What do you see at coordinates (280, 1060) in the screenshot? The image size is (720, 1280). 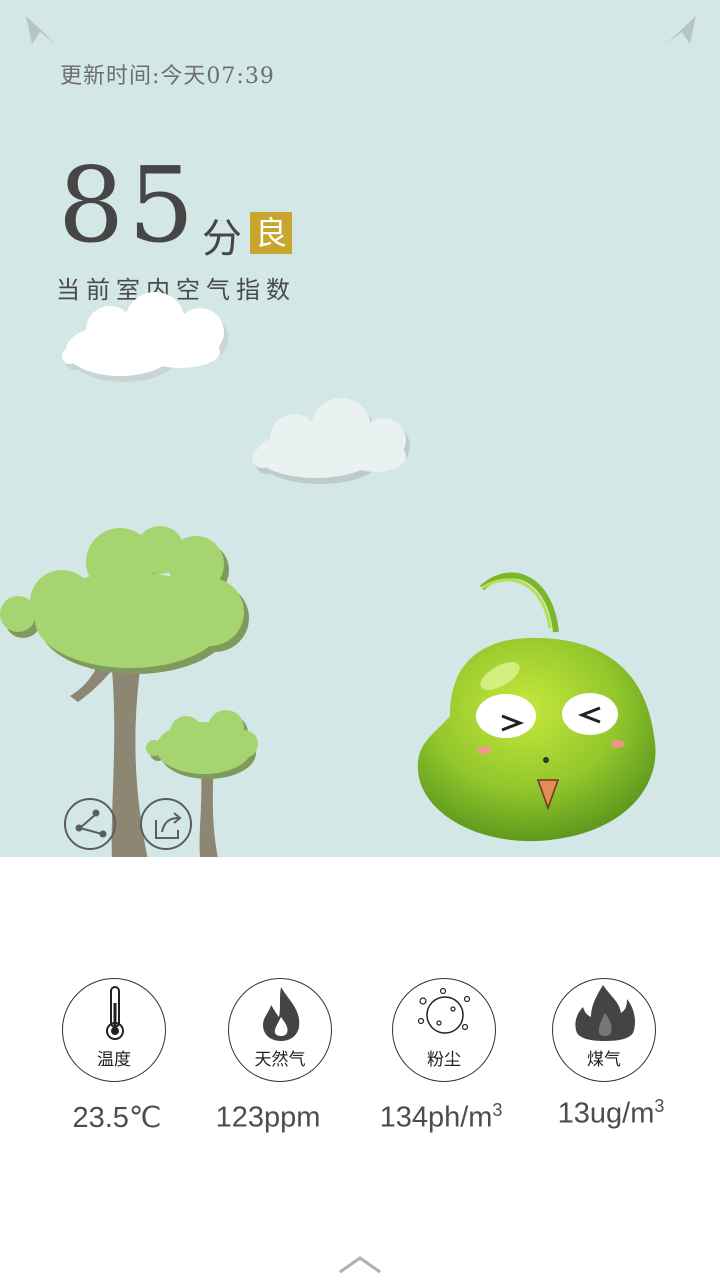 I see `sensor-label: 天然气` at bounding box center [280, 1060].